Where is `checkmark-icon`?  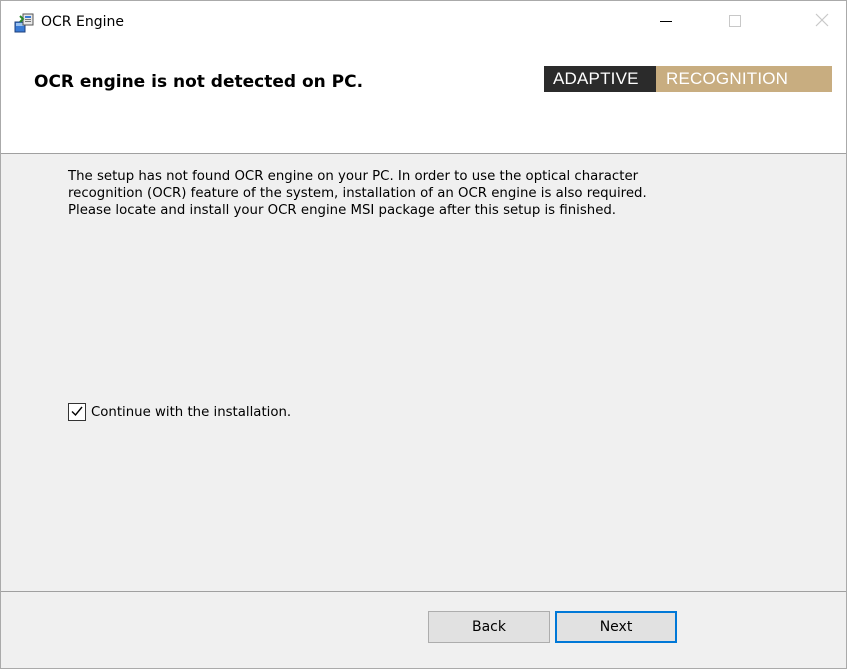
checkmark-icon is located at coordinates (77, 412).